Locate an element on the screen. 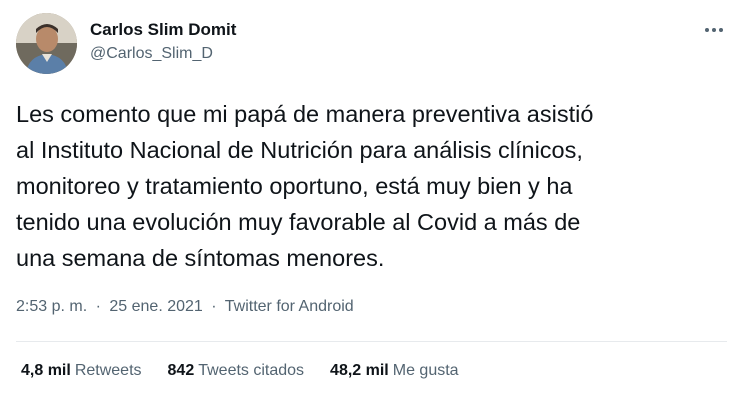  tweet-text-line: una semana de síntomas menores. is located at coordinates (200, 258).